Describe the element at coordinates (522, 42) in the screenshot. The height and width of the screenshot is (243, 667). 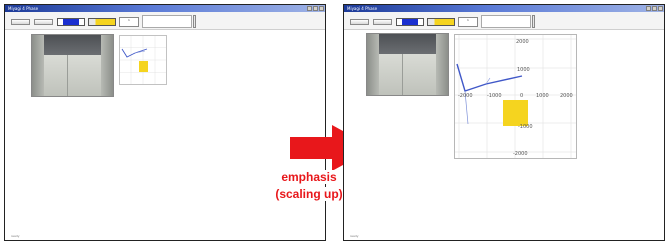
I see `y-tick-label: 2000` at that location.